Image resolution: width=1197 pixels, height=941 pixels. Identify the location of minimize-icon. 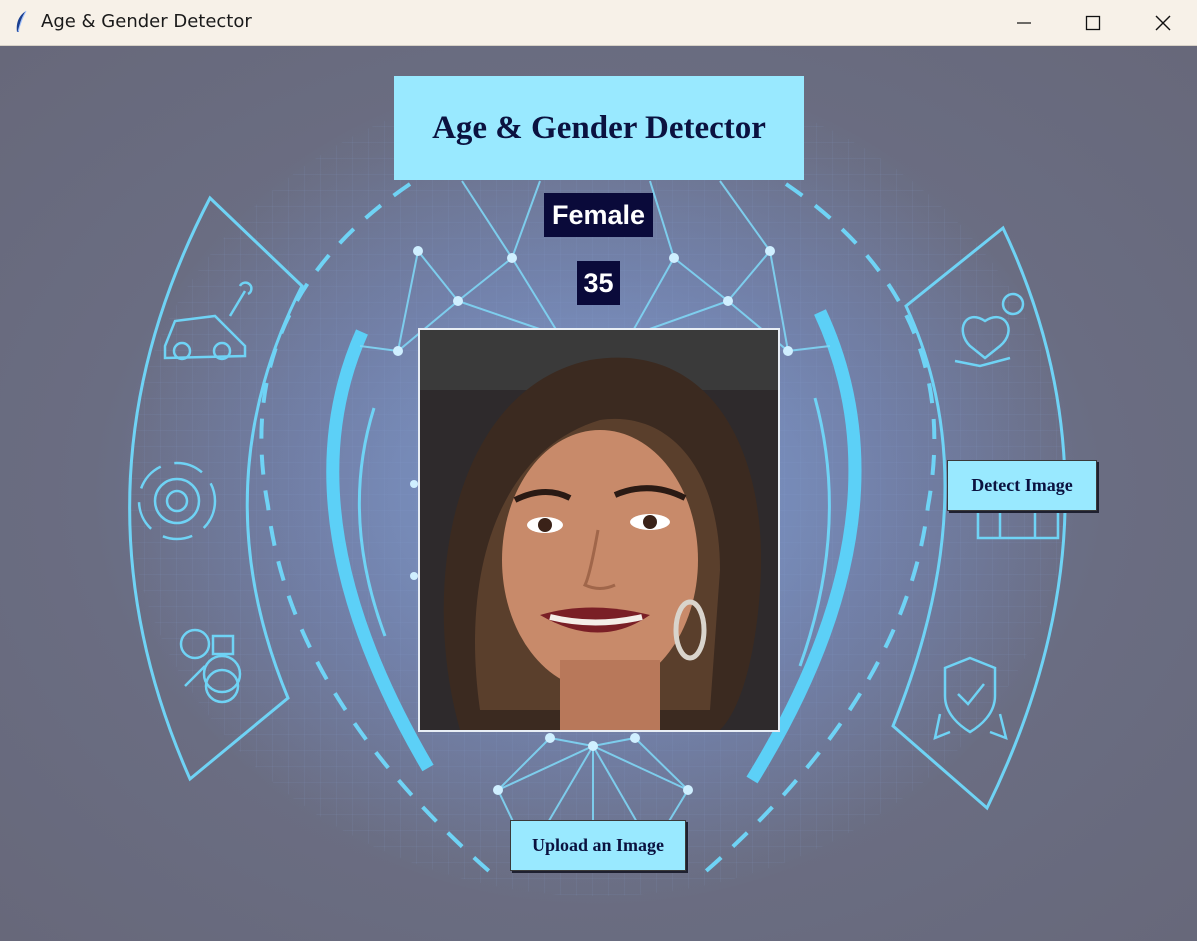
(1024, 22).